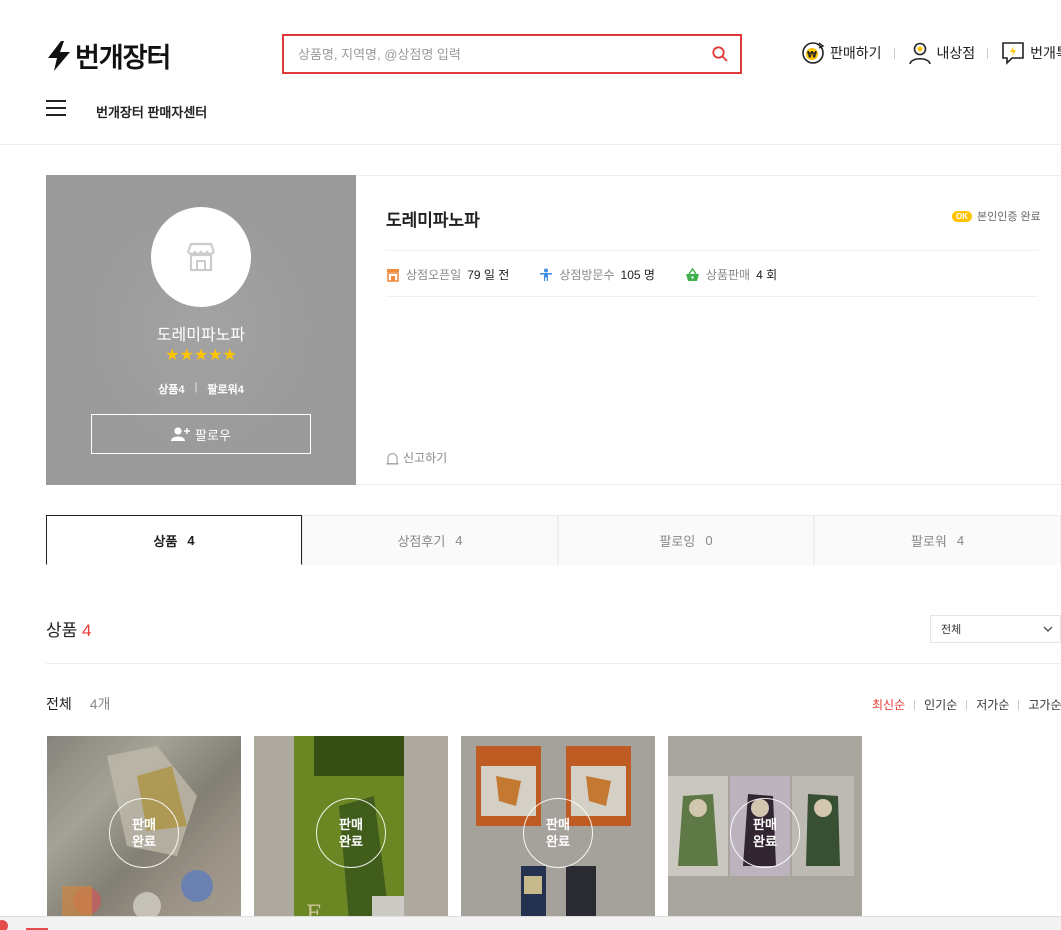  Describe the element at coordinates (1030, 53) in the screenshot. I see `bungae-talk-link: 번개톡` at that location.